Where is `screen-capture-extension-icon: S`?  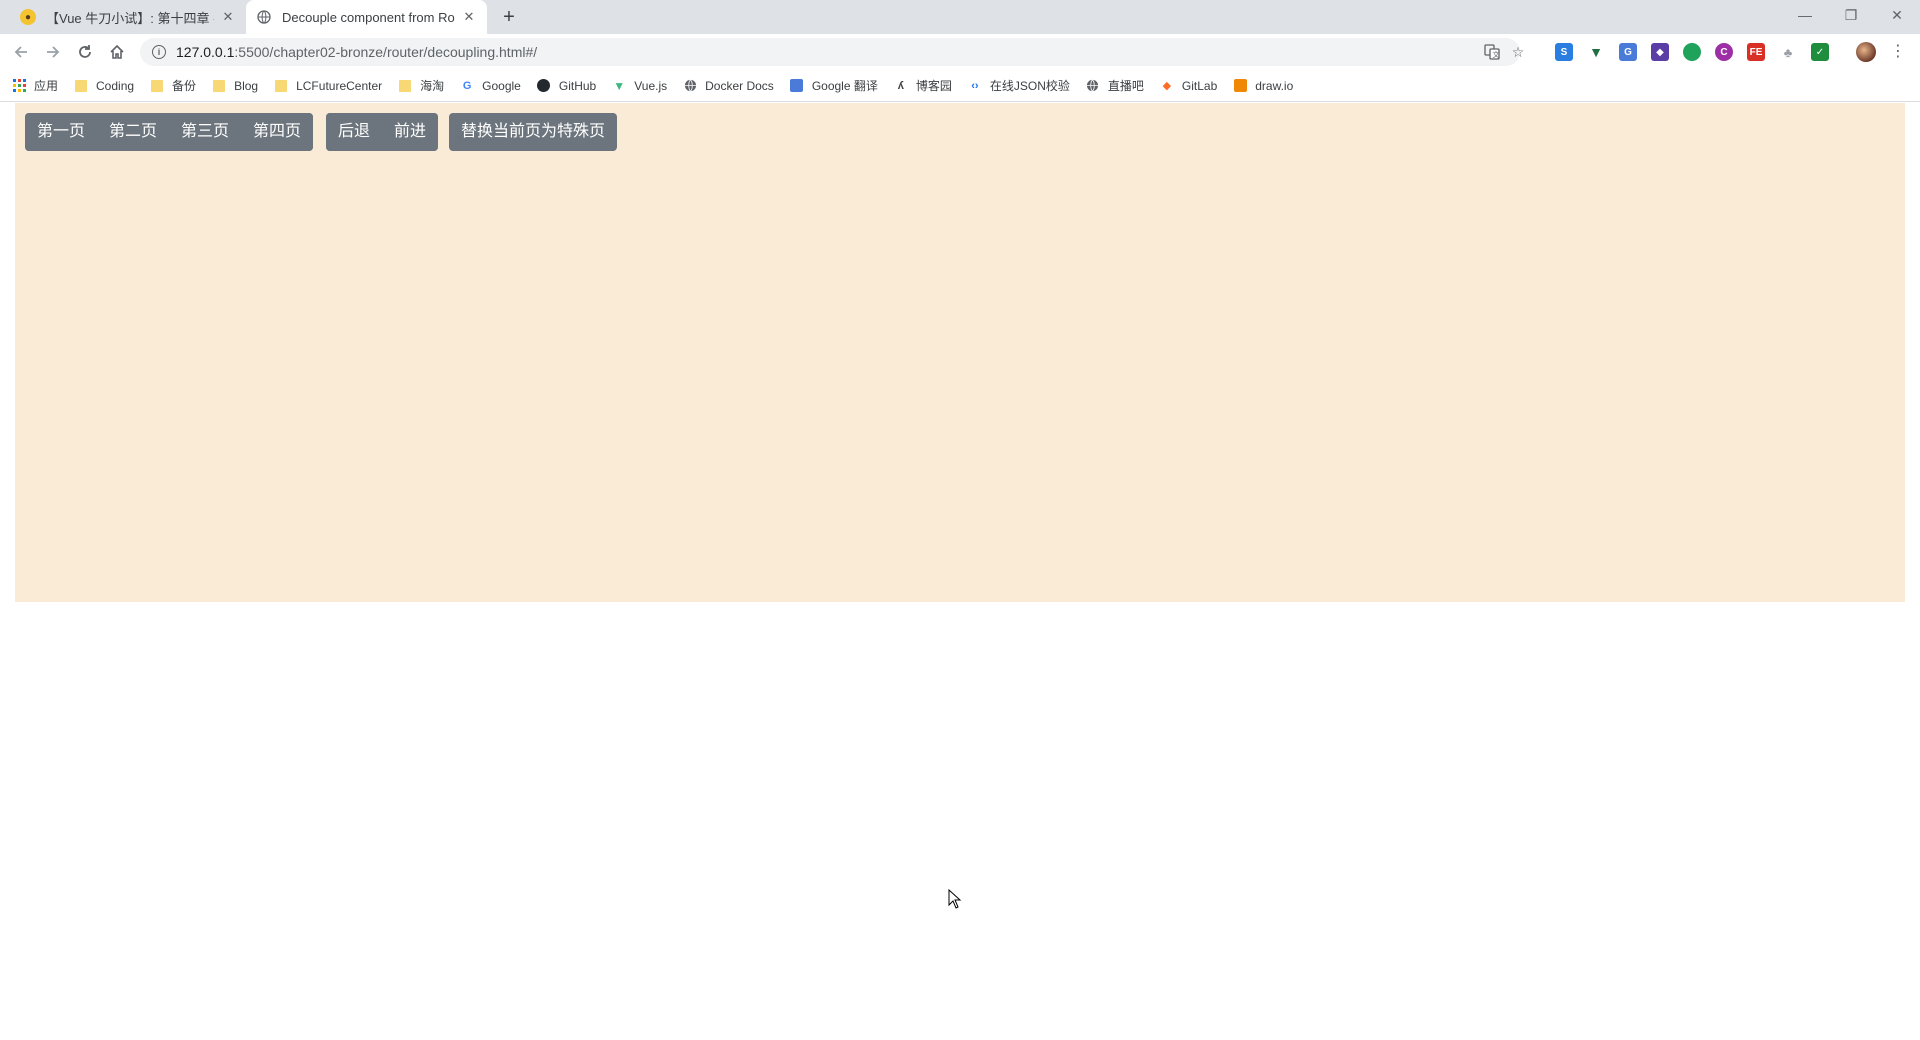
screen-capture-extension-icon: S is located at coordinates (1564, 52).